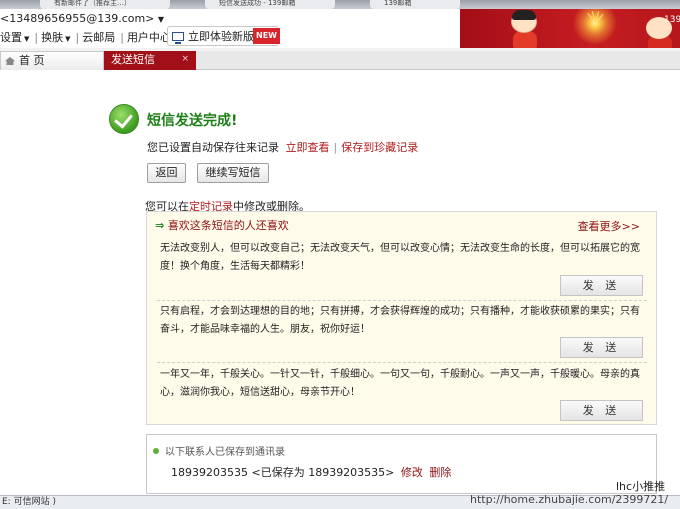 The width and height of the screenshot is (680, 509). What do you see at coordinates (225, 452) in the screenshot?
I see `saved-contacts-heading-text: 以下联系人已保存到通讯录` at bounding box center [225, 452].